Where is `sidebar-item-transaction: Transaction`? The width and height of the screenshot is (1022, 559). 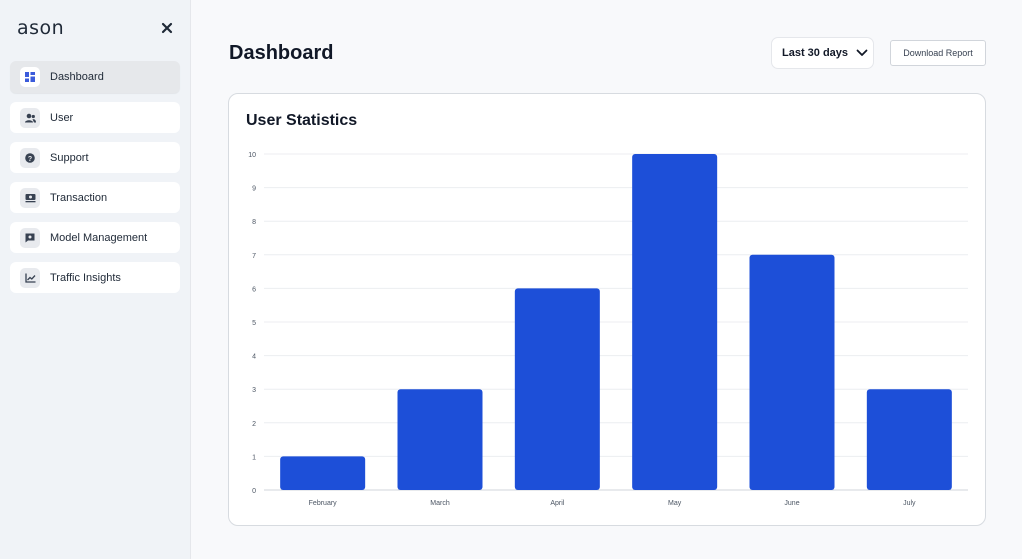
sidebar-item-transaction: Transaction is located at coordinates (95, 197).